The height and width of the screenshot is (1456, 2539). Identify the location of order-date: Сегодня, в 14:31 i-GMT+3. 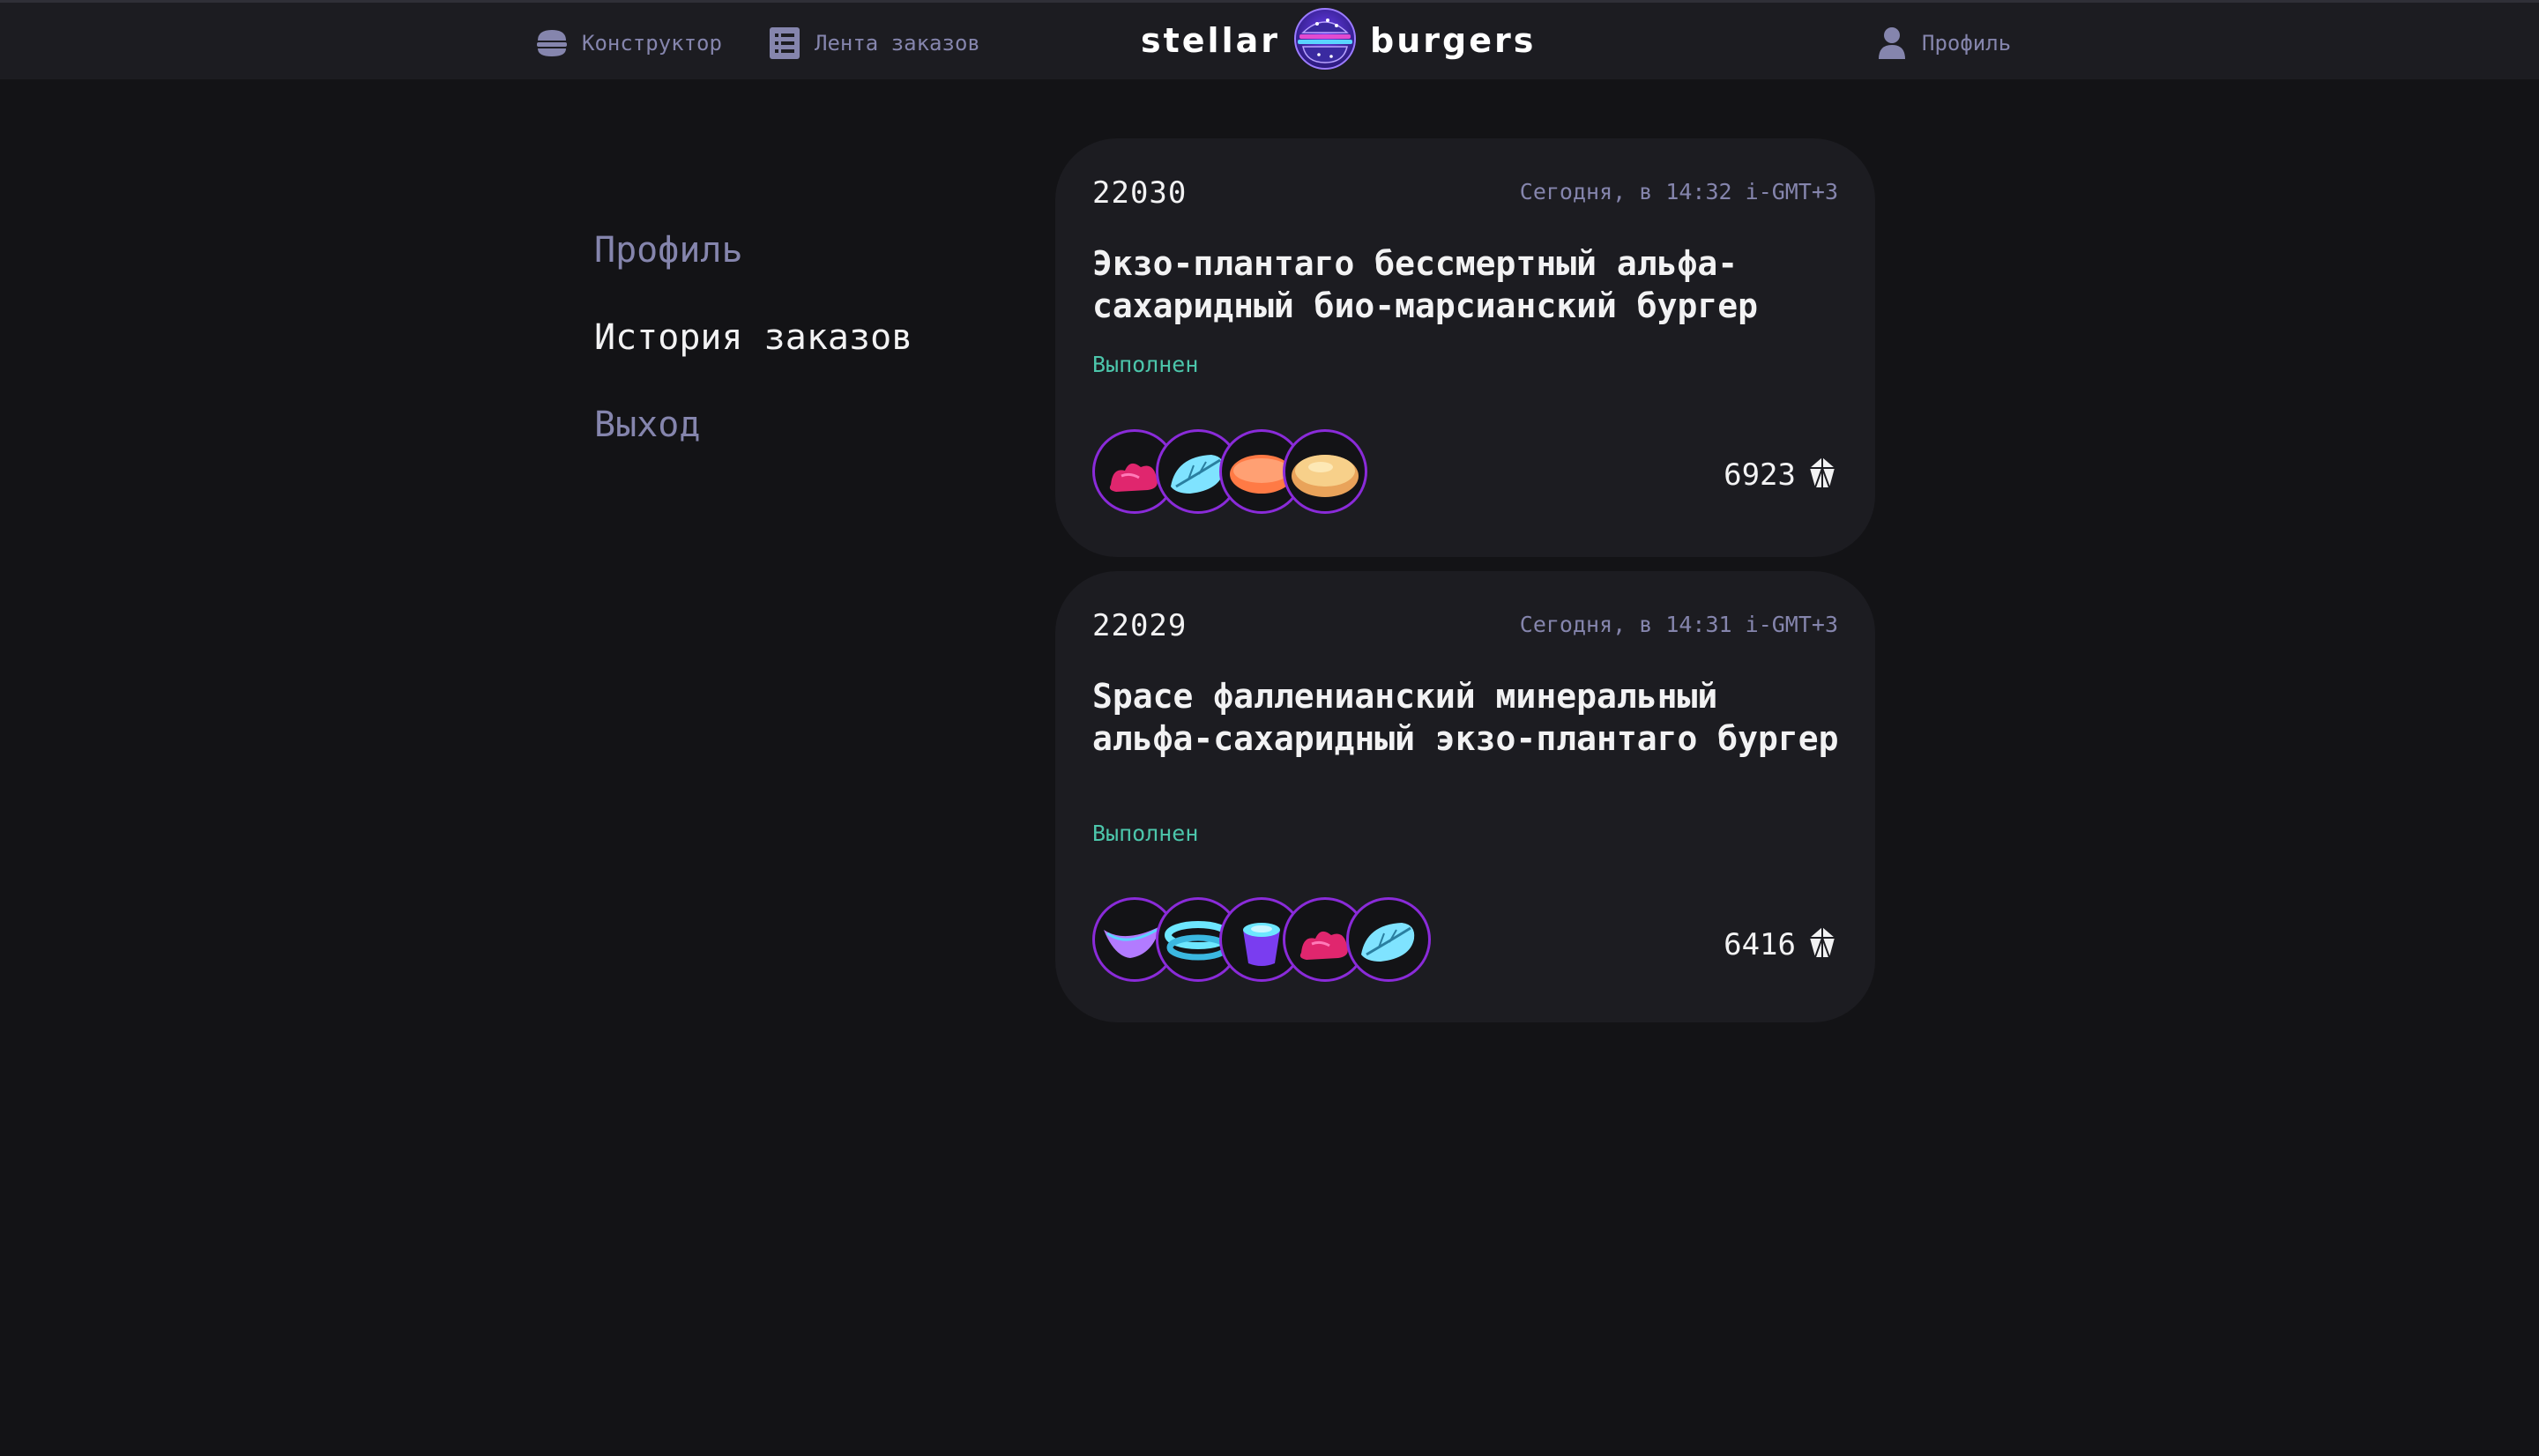
(1678, 624).